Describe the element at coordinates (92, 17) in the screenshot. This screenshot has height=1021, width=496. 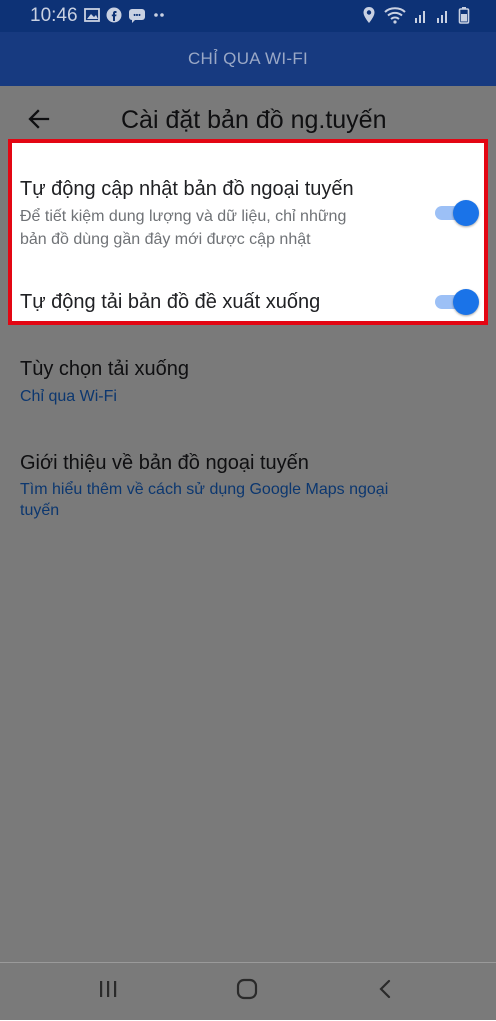
I see `image-icon` at that location.